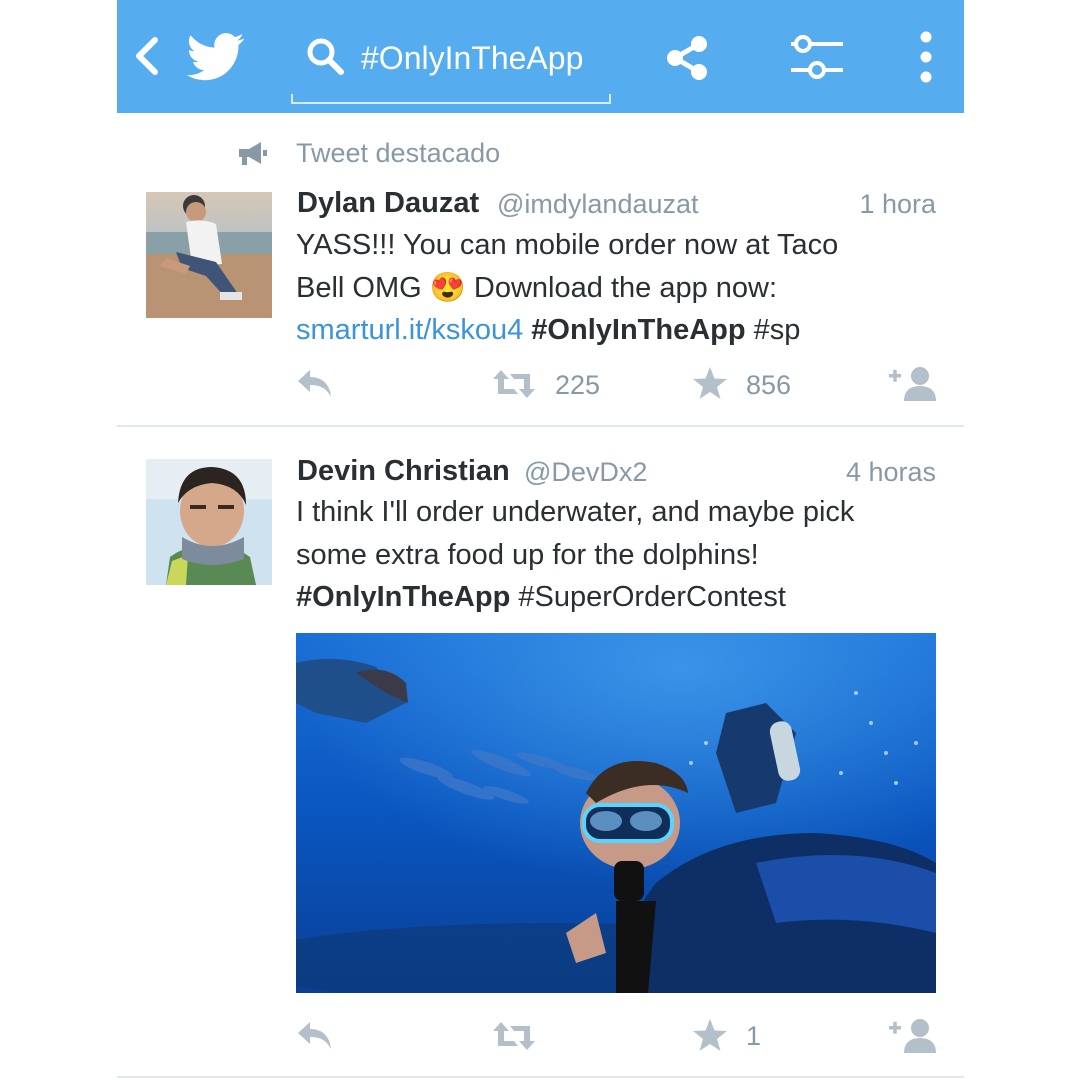  Describe the element at coordinates (769, 385) in the screenshot. I see `favorite-count: 856` at that location.